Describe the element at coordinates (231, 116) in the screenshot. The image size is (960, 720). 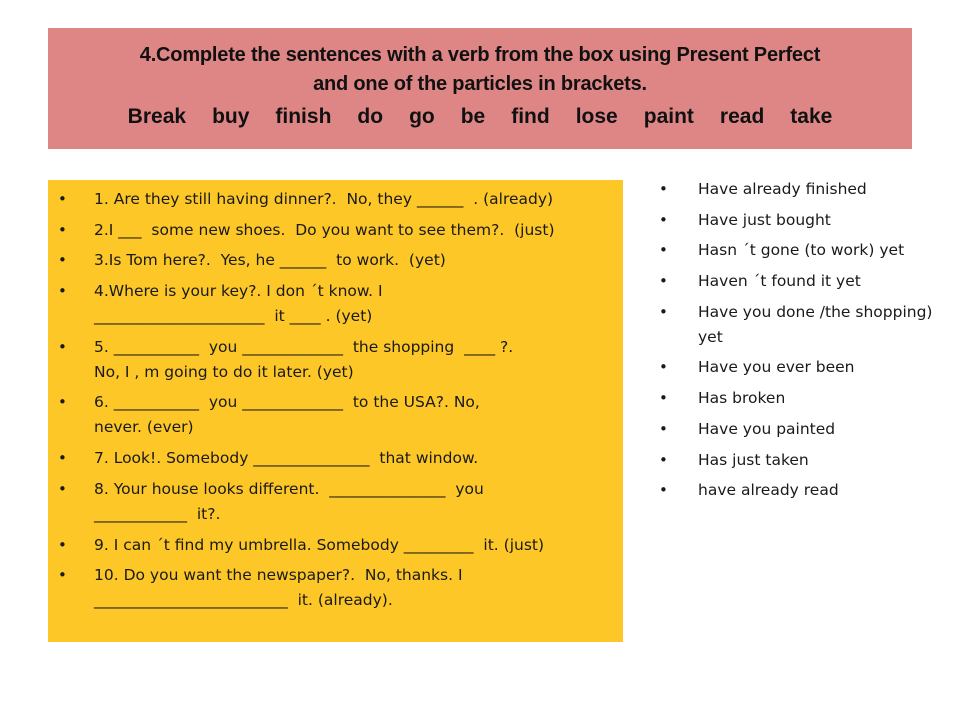
I see `verb-word: buy` at that location.